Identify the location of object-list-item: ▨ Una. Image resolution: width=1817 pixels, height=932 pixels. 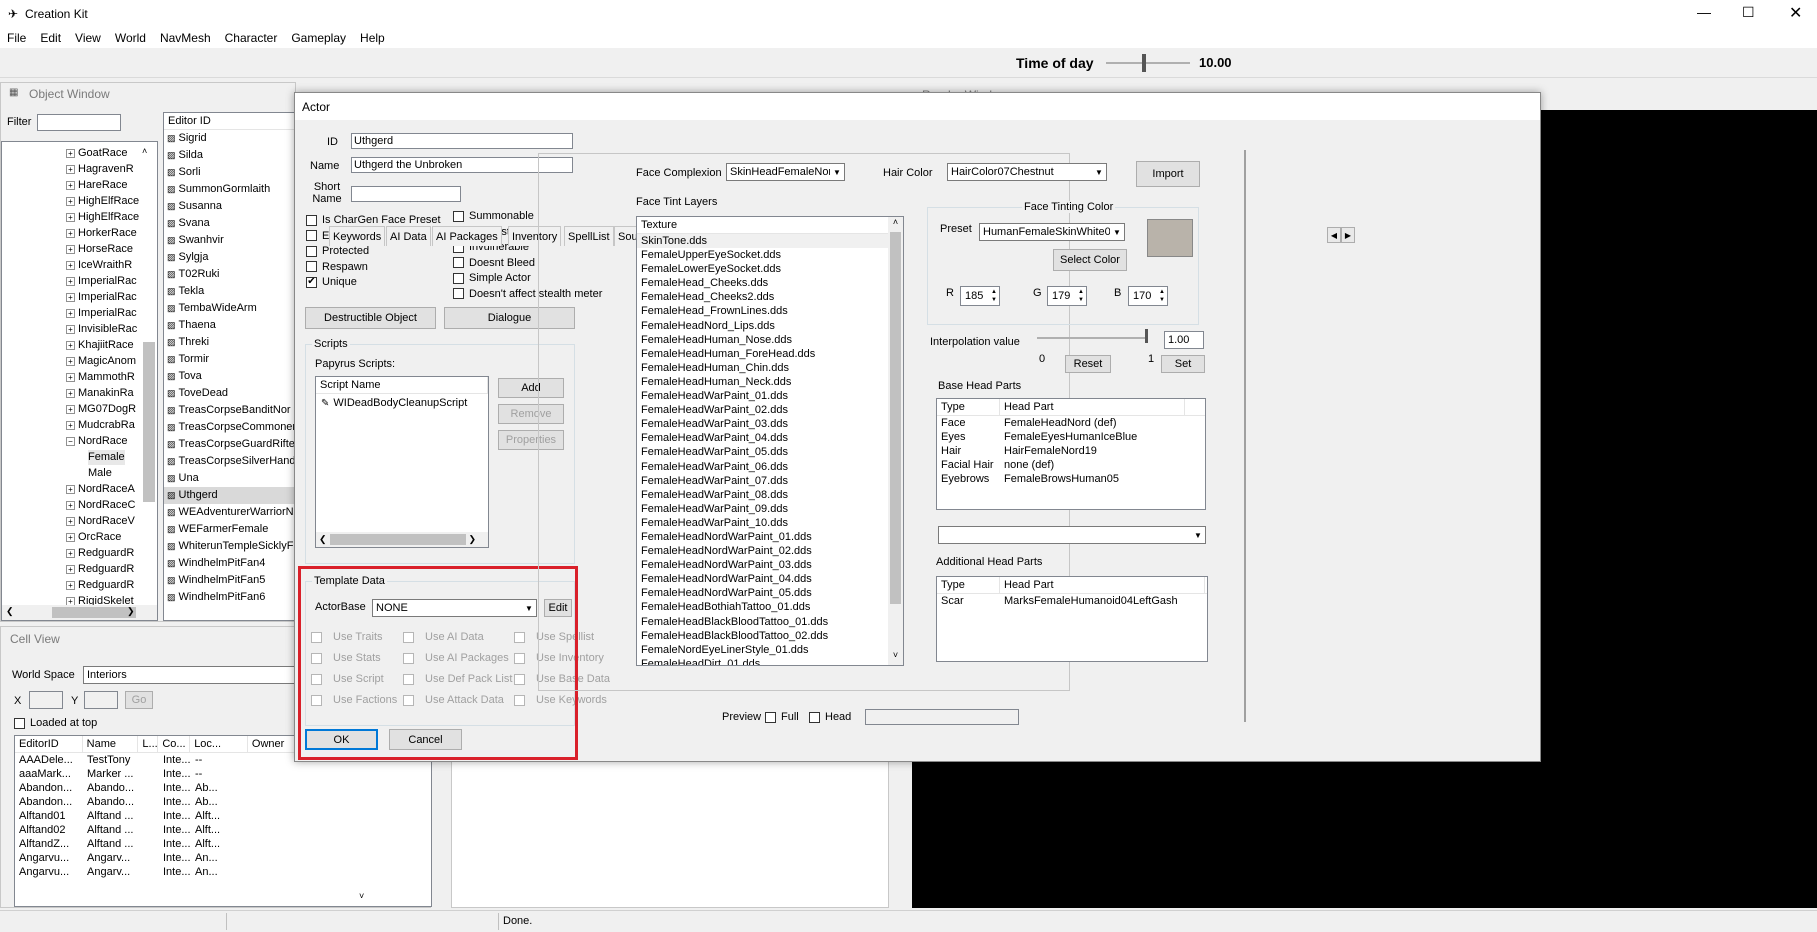
(230, 478).